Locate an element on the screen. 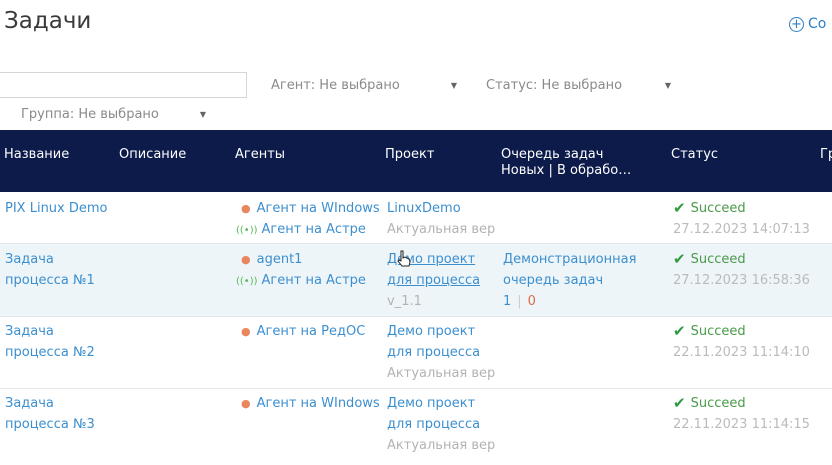 The width and height of the screenshot is (832, 465). plus-circle-icon: + is located at coordinates (796, 24).